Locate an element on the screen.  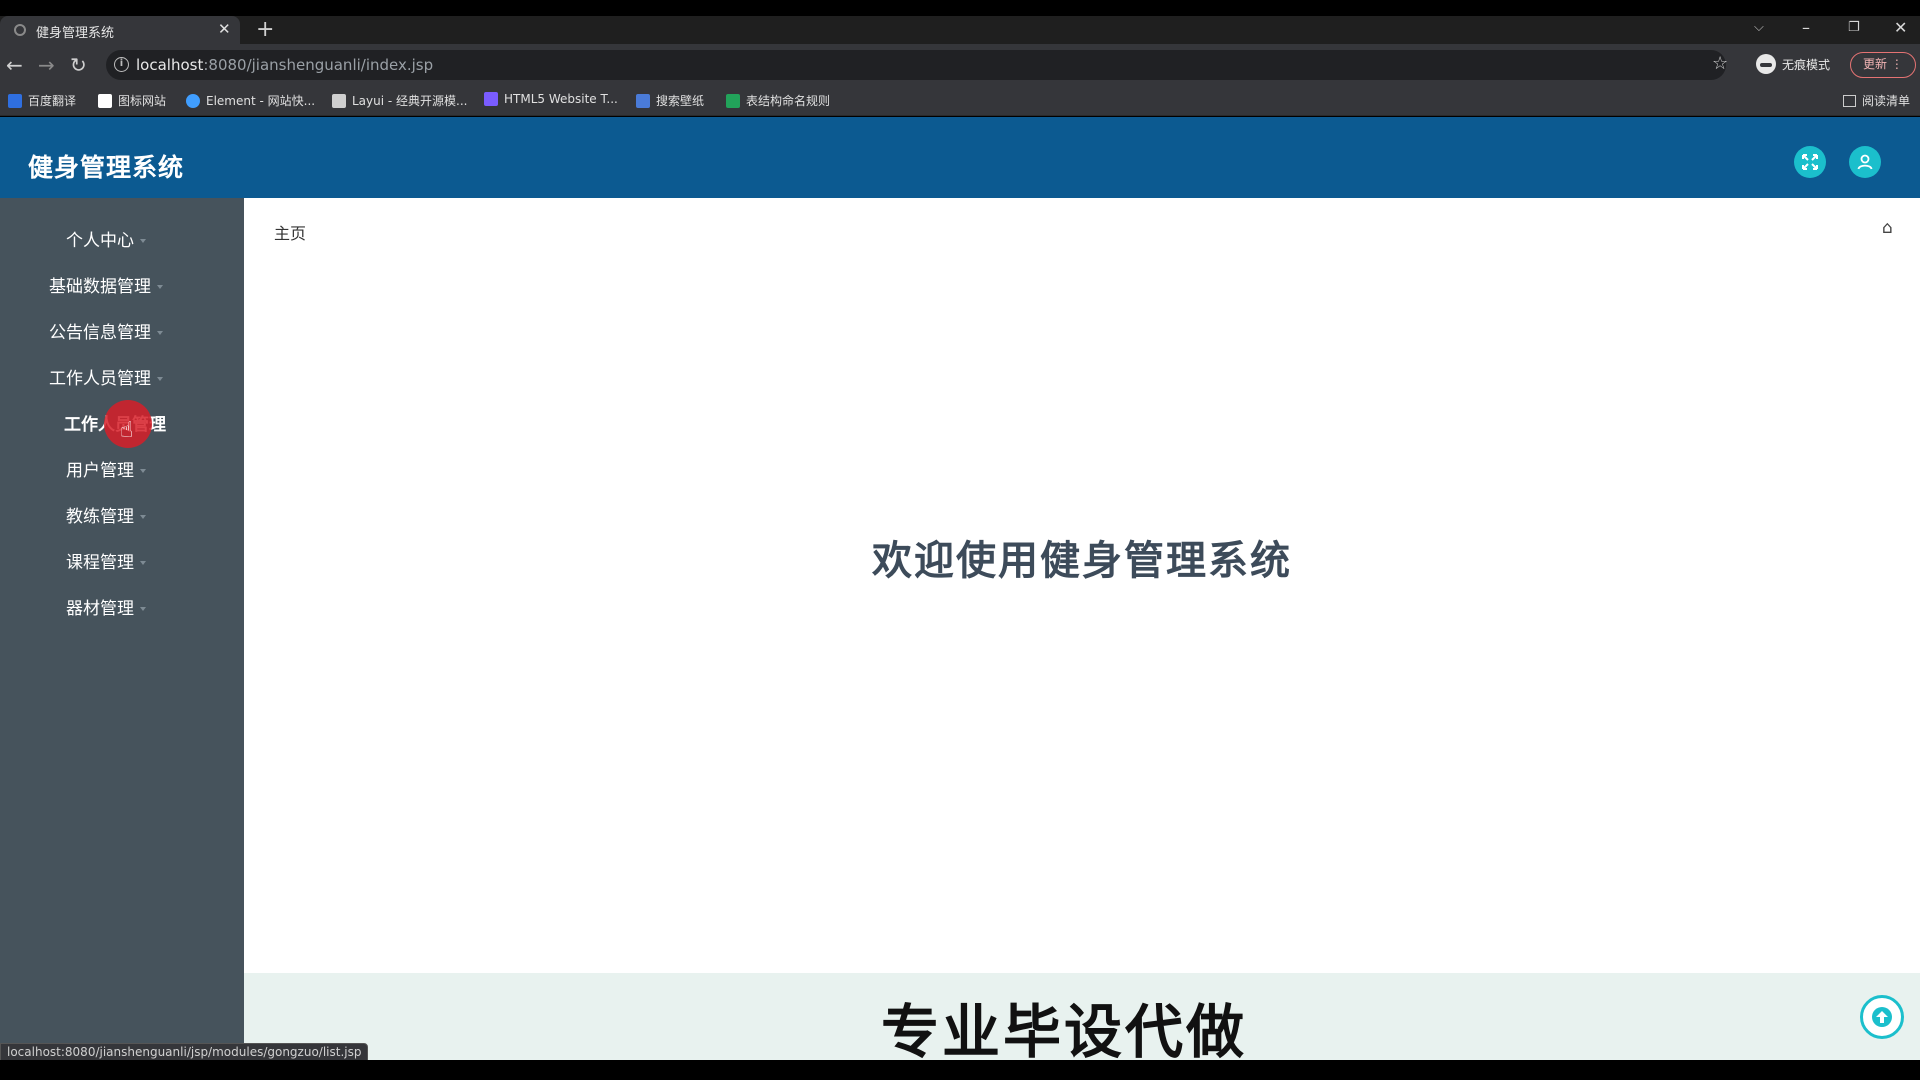
info-icon: i is located at coordinates (121, 64).